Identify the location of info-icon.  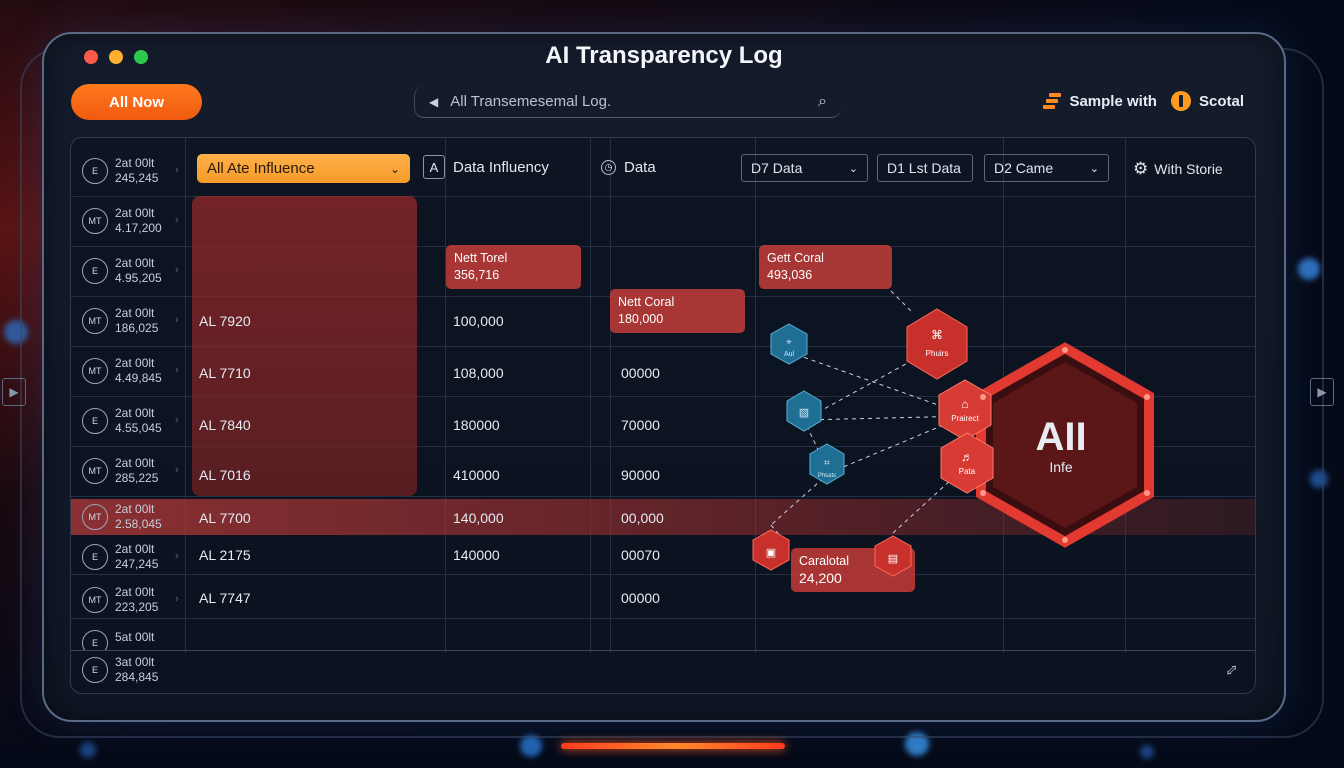
(1180, 101).